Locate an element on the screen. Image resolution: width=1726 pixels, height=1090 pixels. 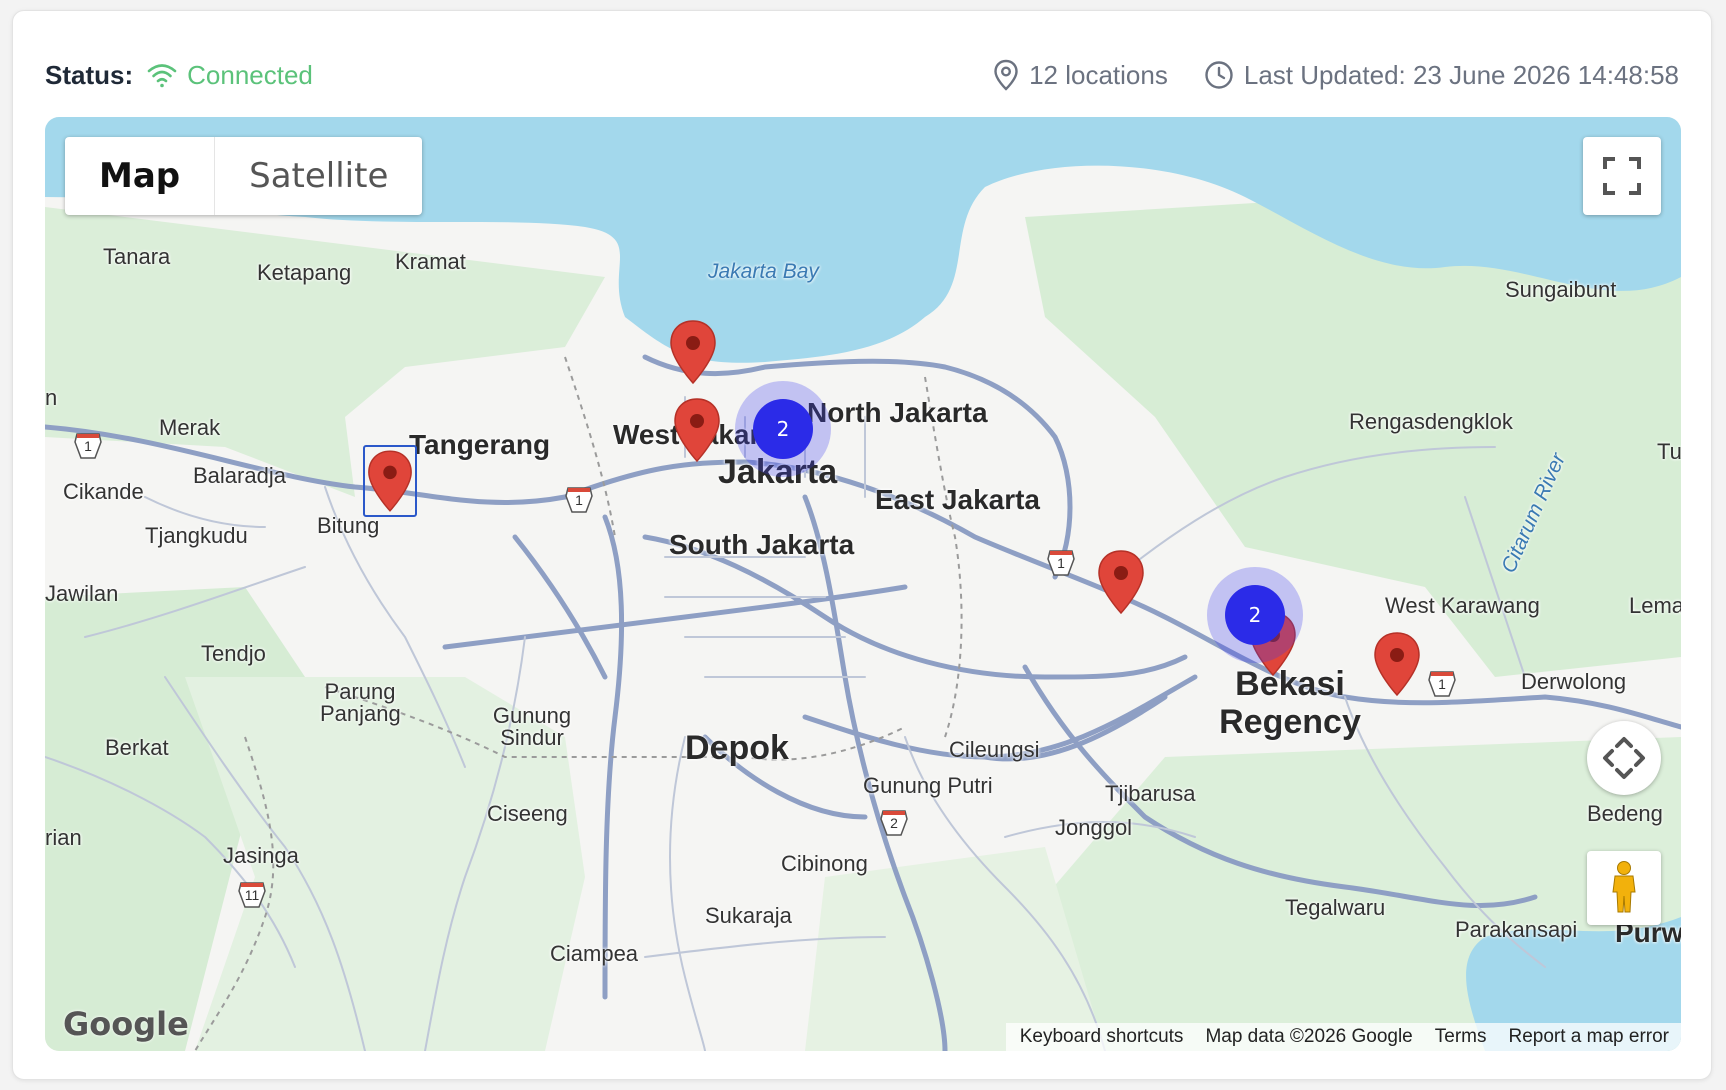
status-value: Connected is located at coordinates (250, 74).